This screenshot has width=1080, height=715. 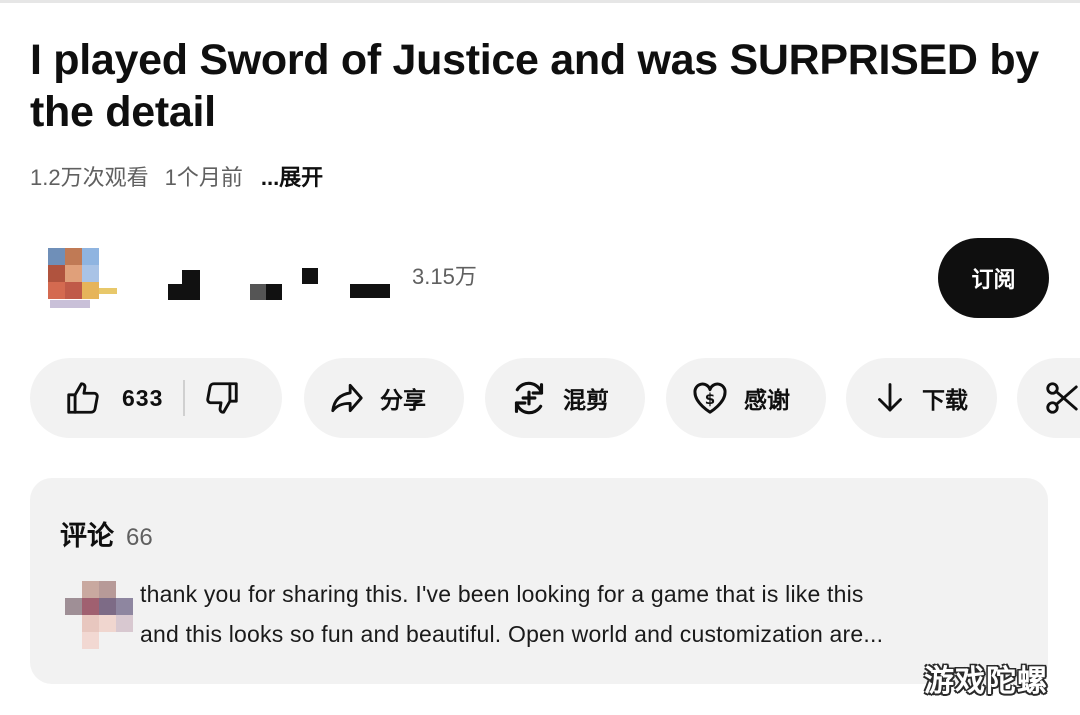 What do you see at coordinates (83, 281) in the screenshot?
I see `channel-avatar` at bounding box center [83, 281].